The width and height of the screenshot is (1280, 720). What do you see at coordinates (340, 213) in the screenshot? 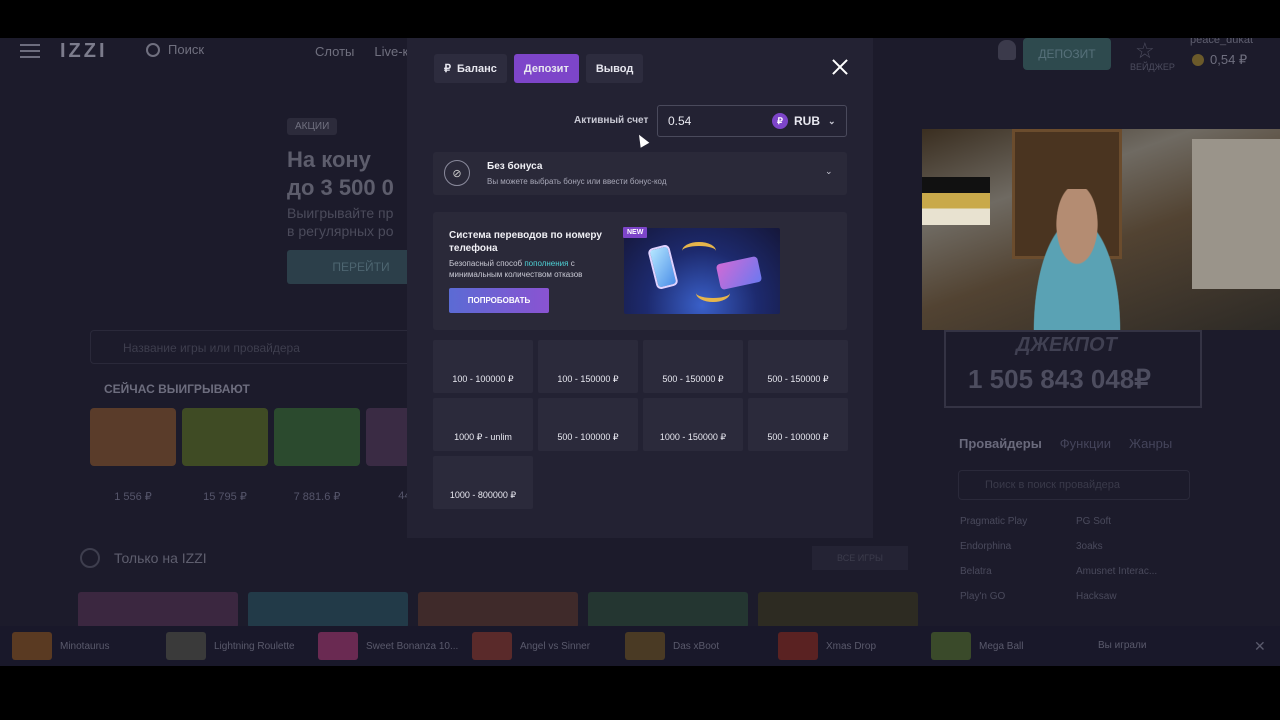
I see `promo-sub-line1: Выигрывайте пр` at bounding box center [340, 213].